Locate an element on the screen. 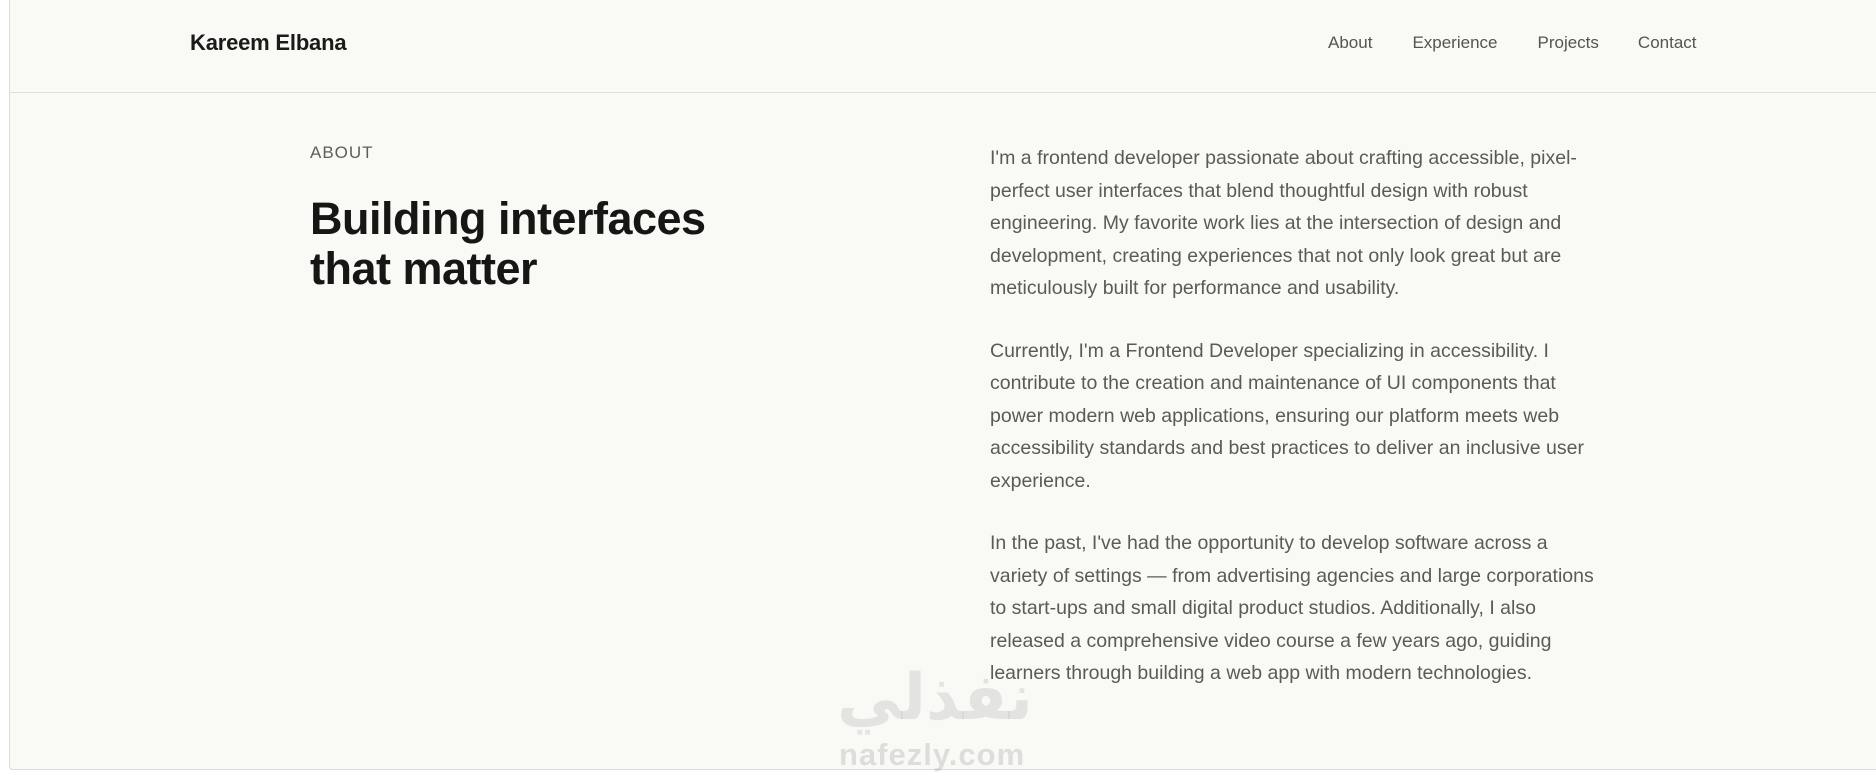 This screenshot has height=778, width=1876. nav-link-about: About is located at coordinates (1350, 42).